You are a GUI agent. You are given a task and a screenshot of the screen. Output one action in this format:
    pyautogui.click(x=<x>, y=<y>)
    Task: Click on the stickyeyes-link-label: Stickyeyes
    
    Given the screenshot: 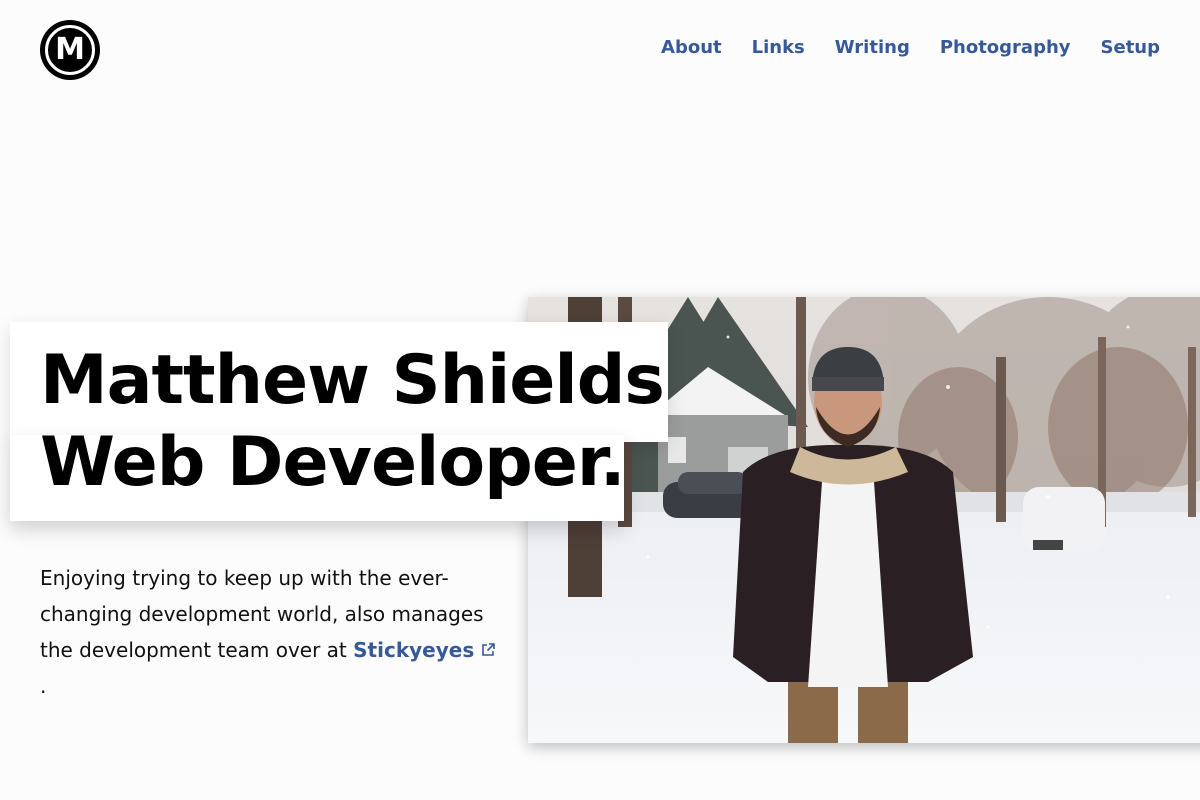 What is the action you would take?
    pyautogui.click(x=414, y=650)
    